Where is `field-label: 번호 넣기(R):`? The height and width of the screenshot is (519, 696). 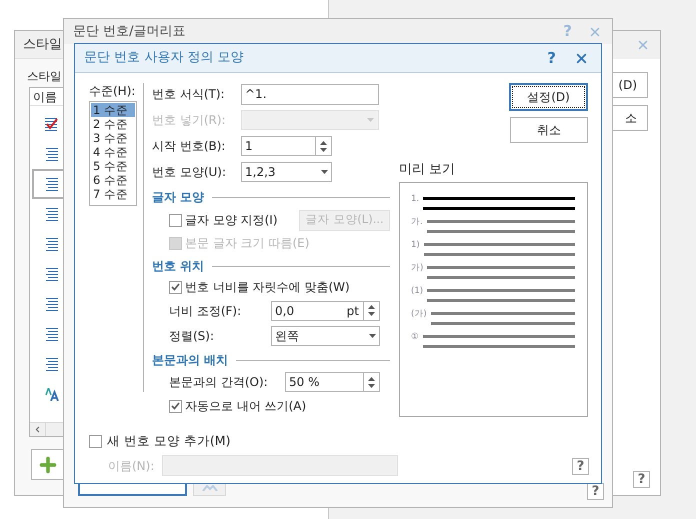
field-label: 번호 넣기(R): is located at coordinates (189, 120).